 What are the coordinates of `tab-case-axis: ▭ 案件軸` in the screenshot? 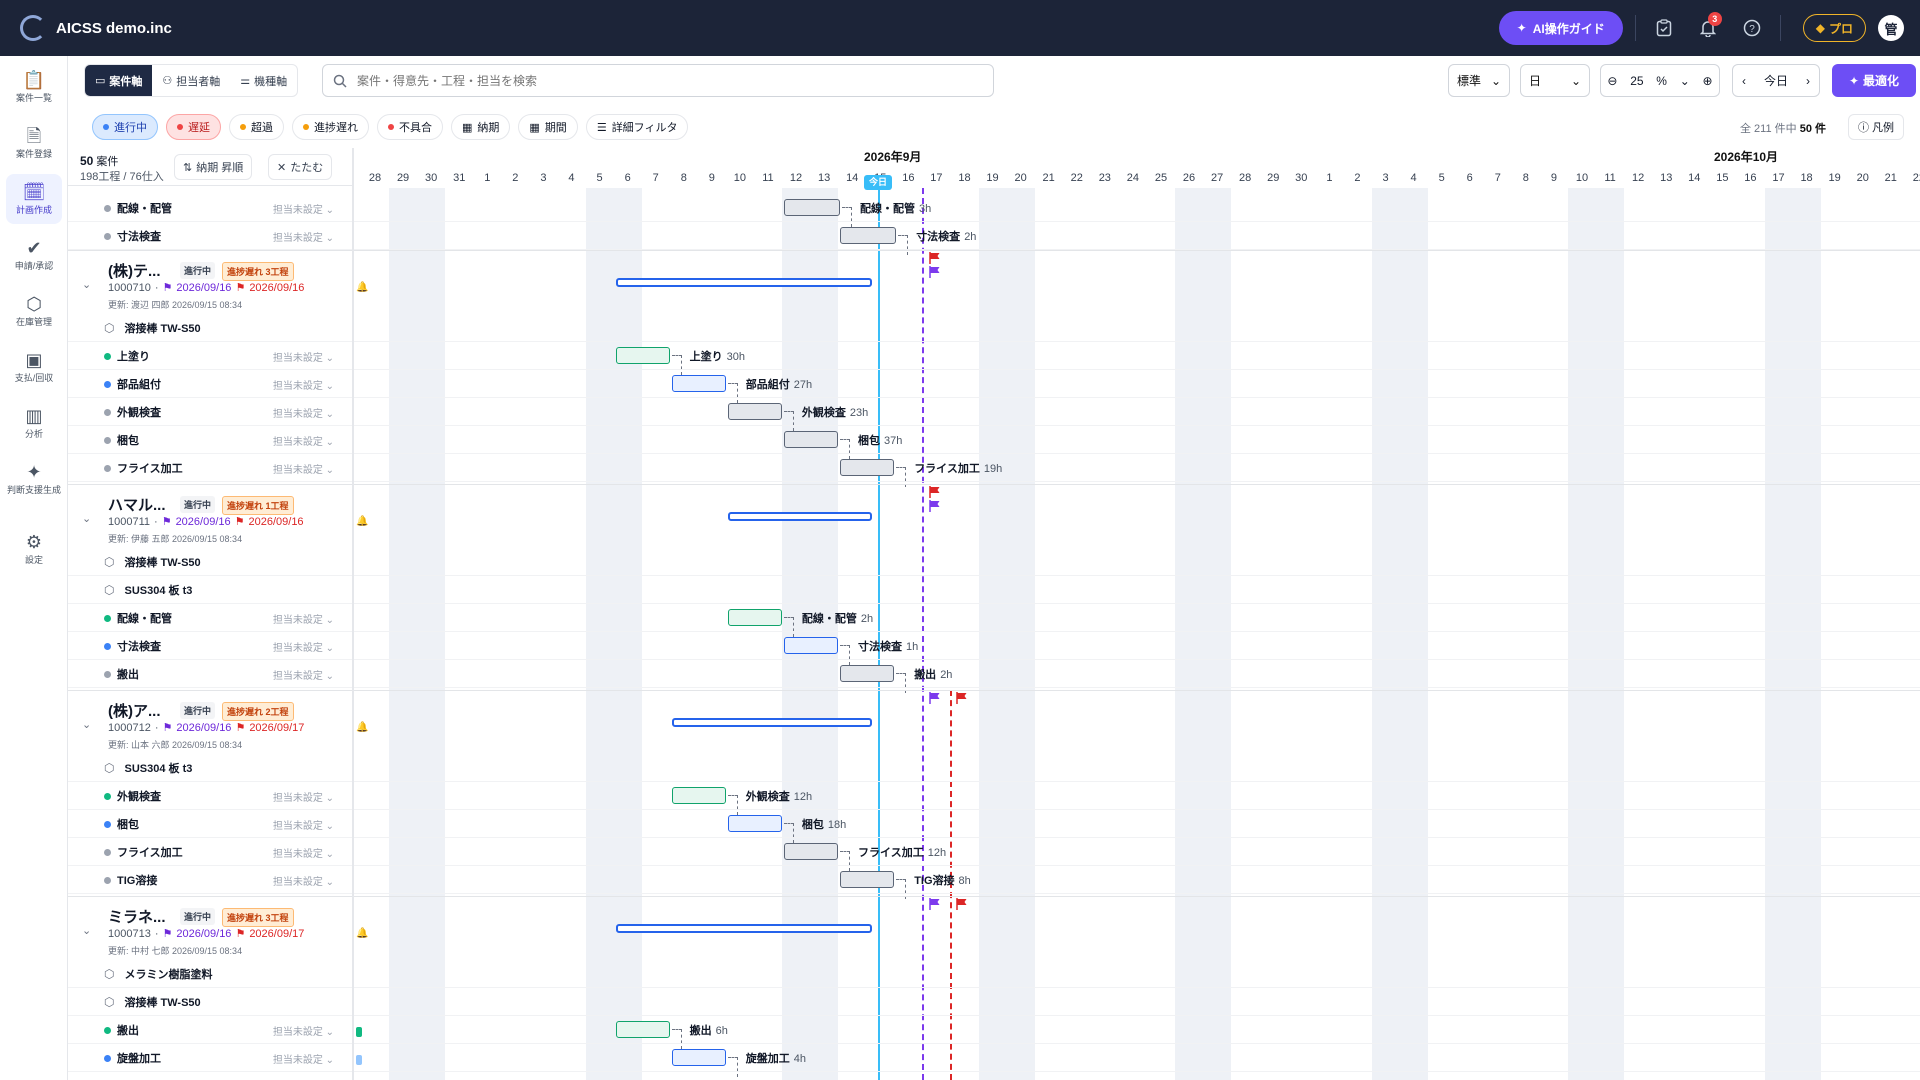 It's located at (119, 80).